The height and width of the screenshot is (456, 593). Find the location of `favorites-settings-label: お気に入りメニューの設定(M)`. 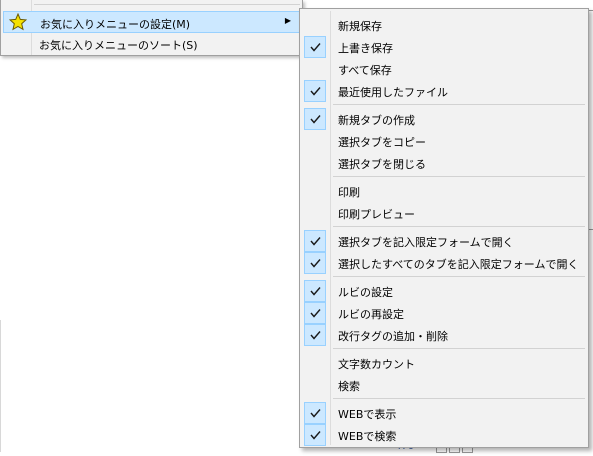

favorites-settings-label: お気に入りメニューの設定(M) is located at coordinates (115, 24).